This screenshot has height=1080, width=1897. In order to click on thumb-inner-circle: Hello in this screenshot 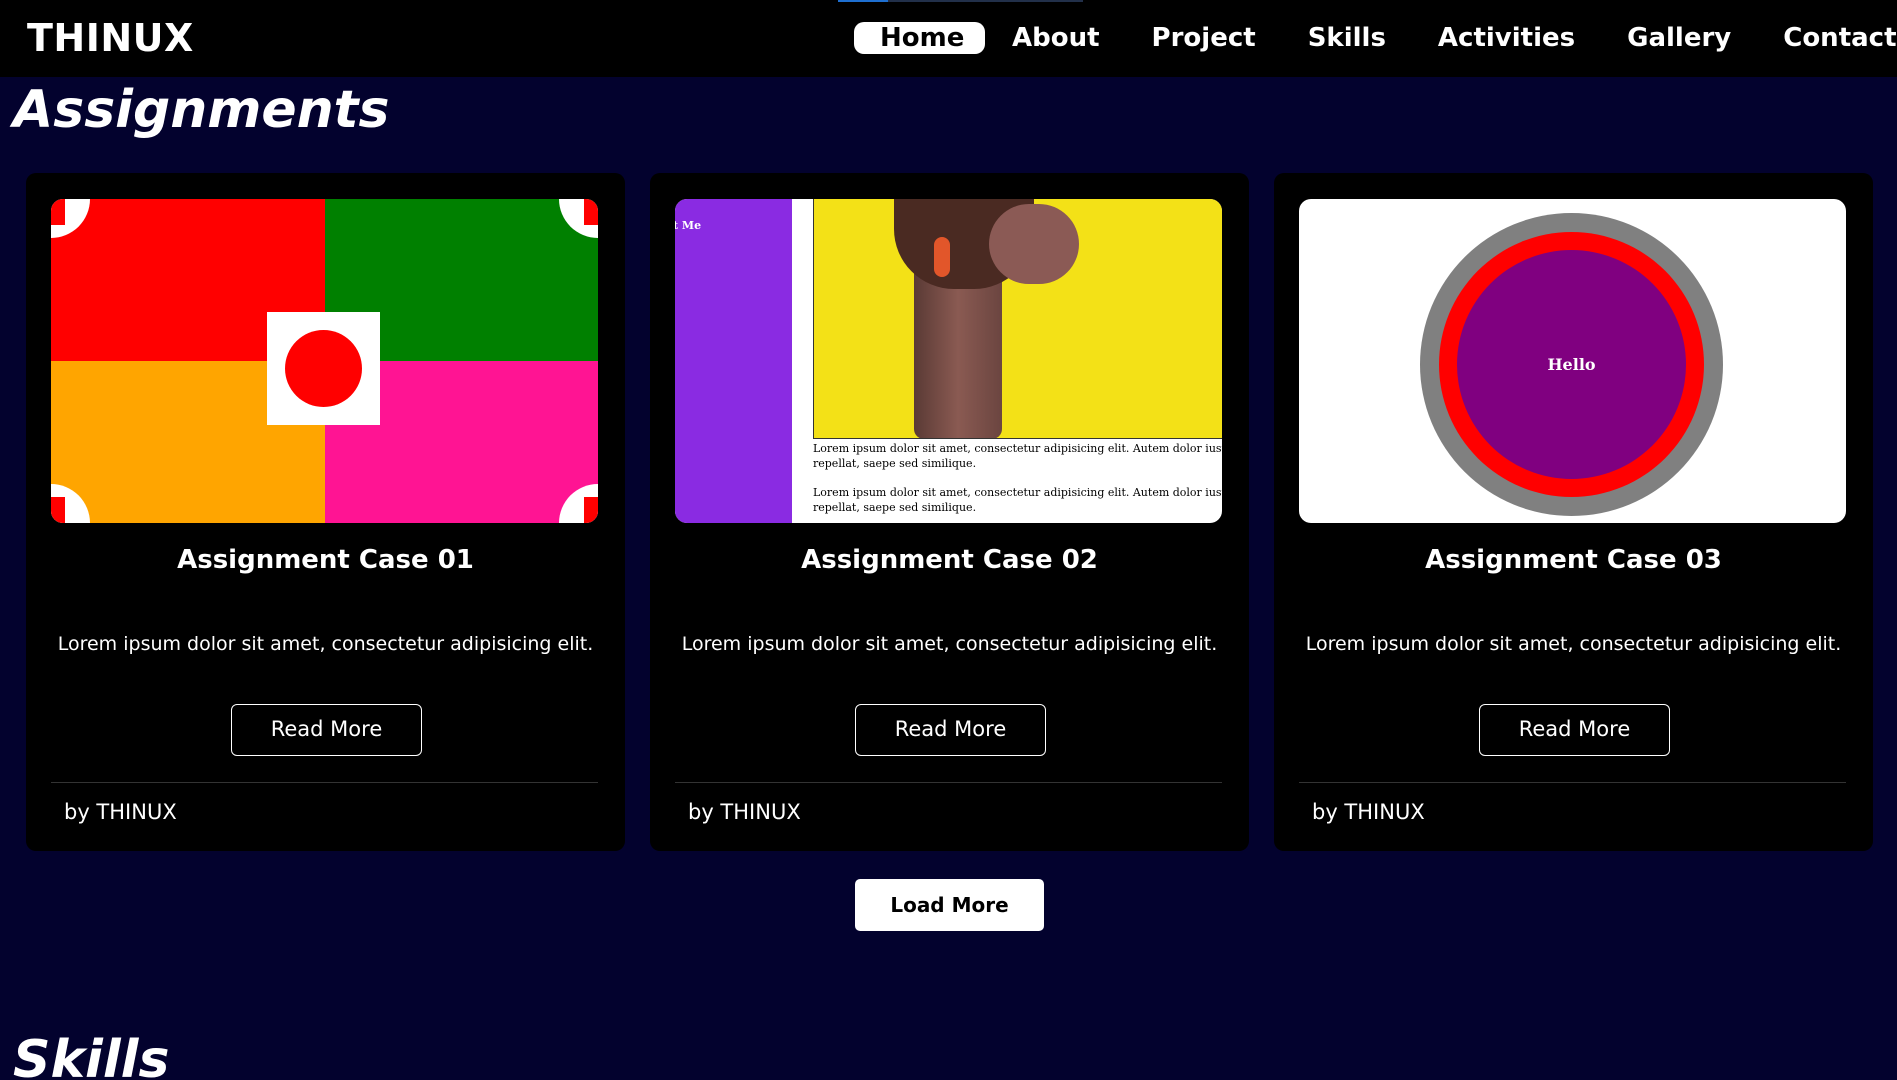, I will do `click(1571, 364)`.